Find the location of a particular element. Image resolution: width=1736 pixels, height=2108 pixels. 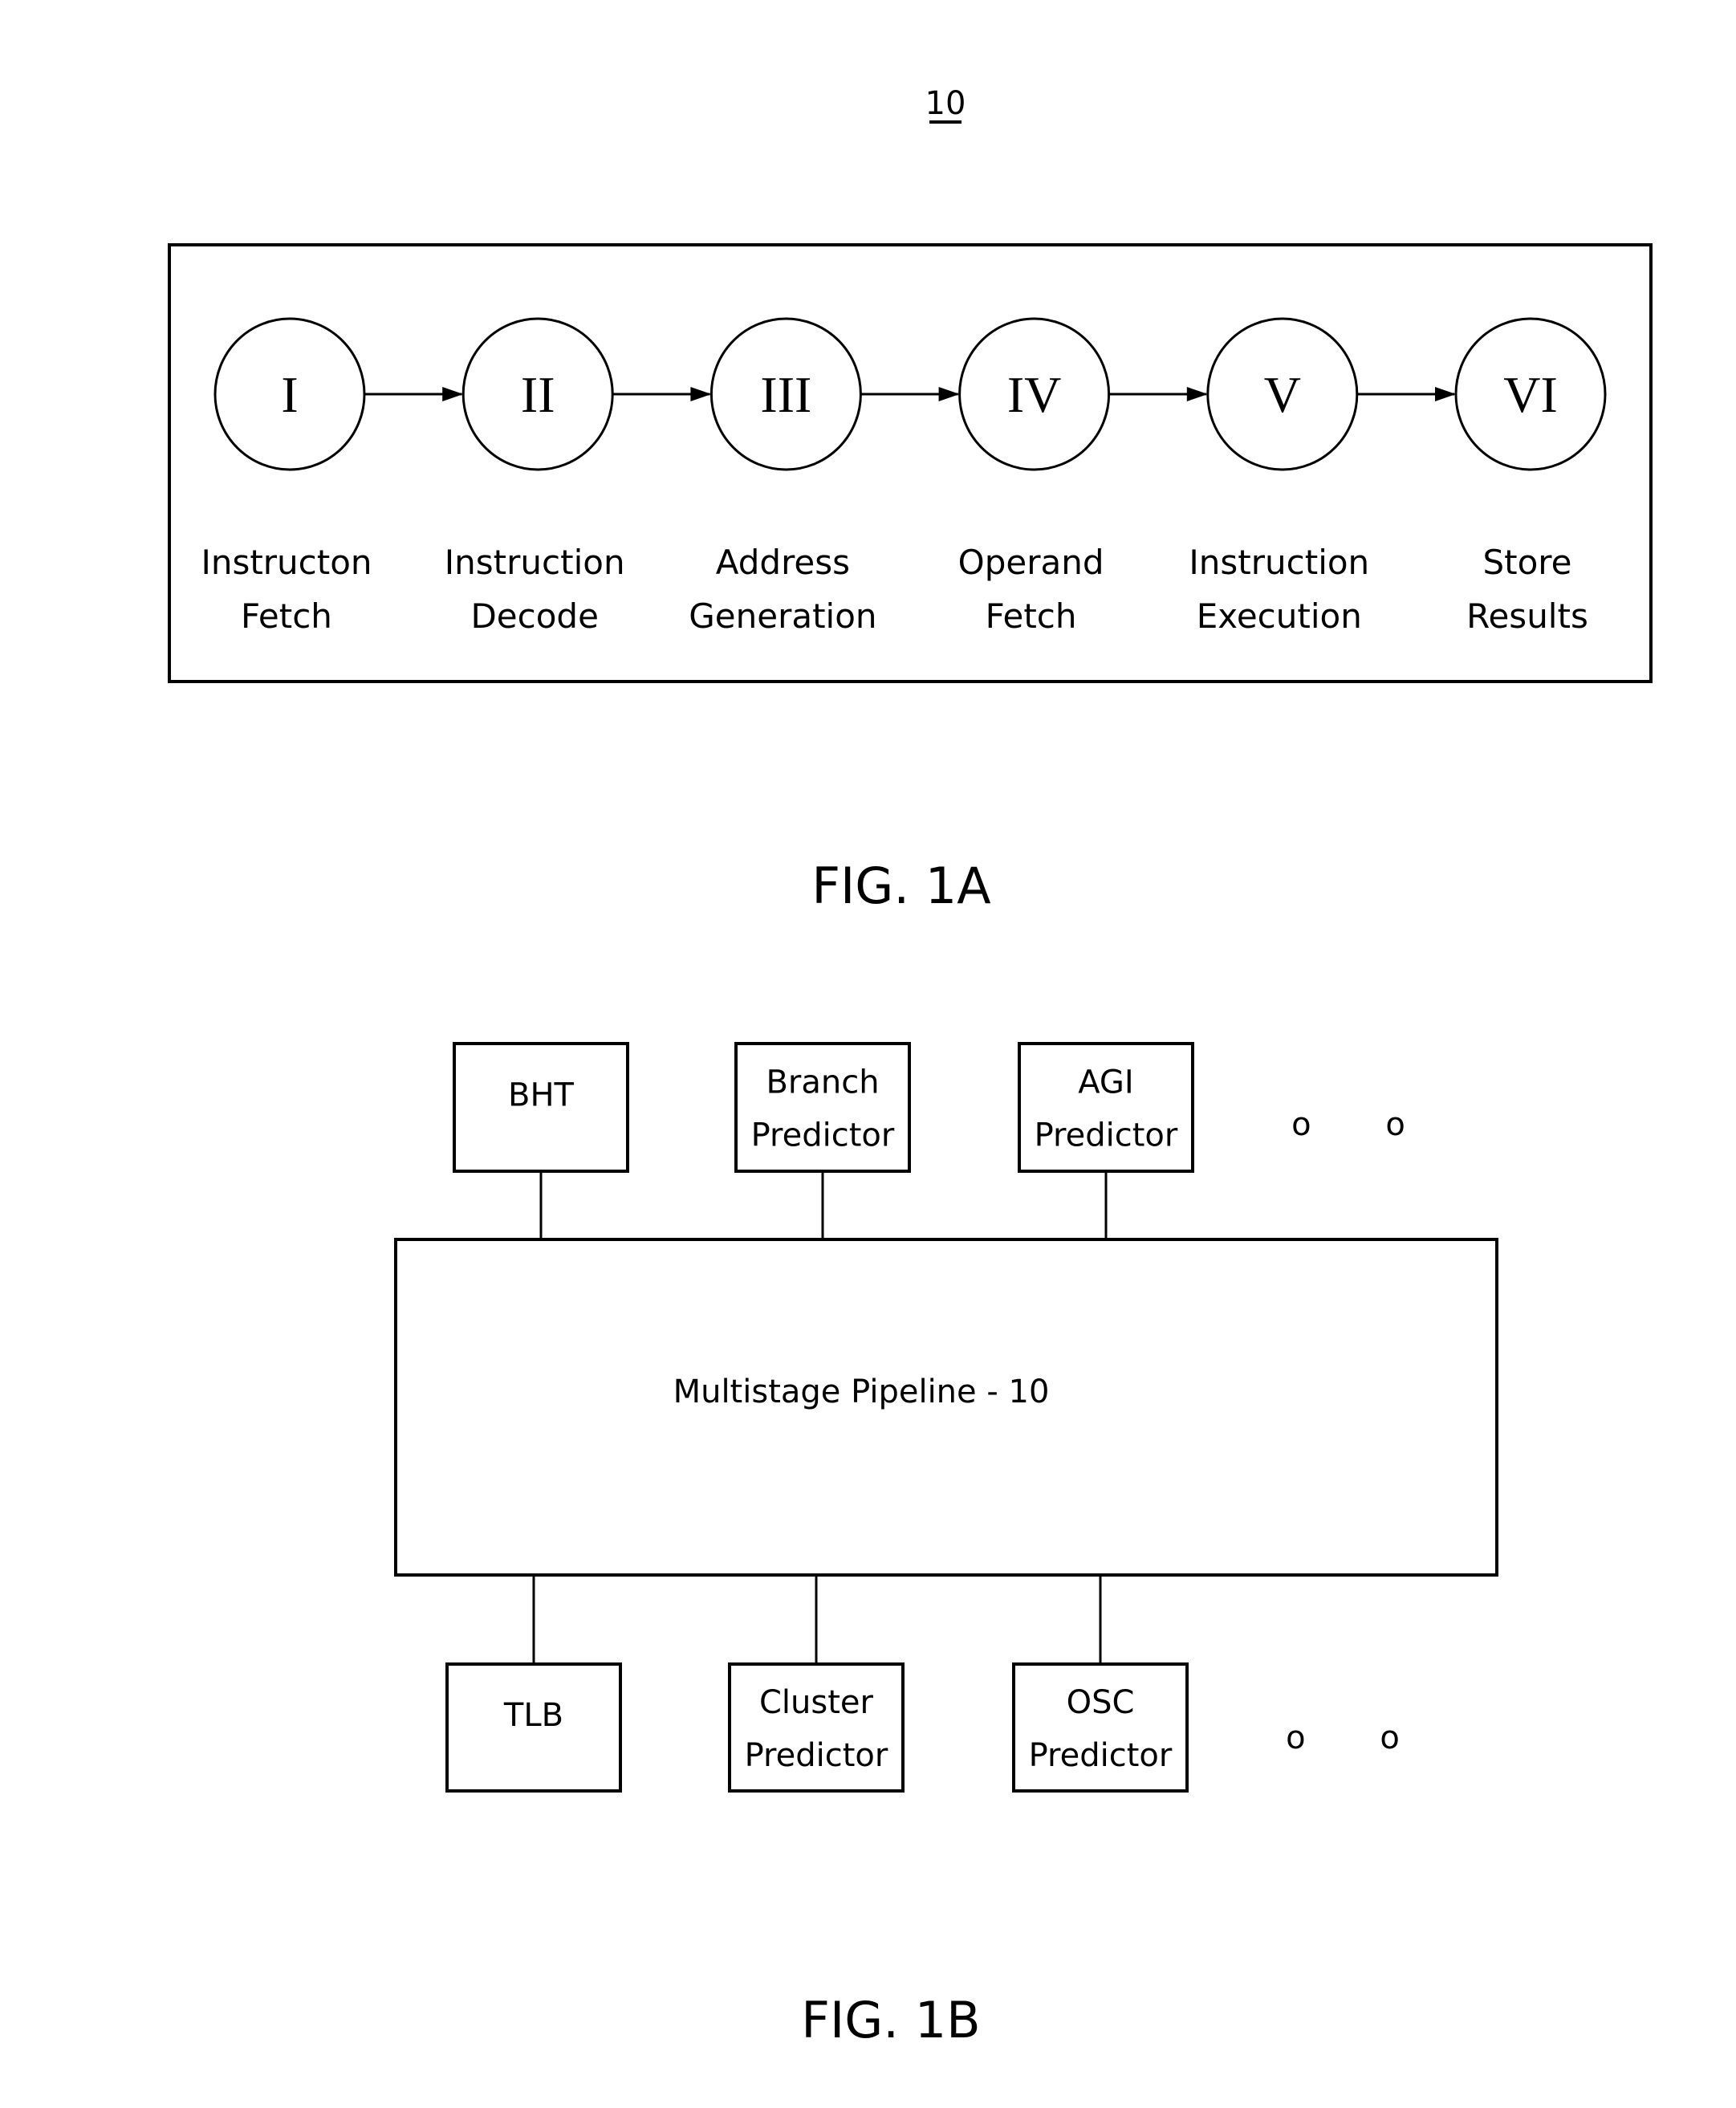

stage-label-line1: Address is located at coordinates (783, 562).